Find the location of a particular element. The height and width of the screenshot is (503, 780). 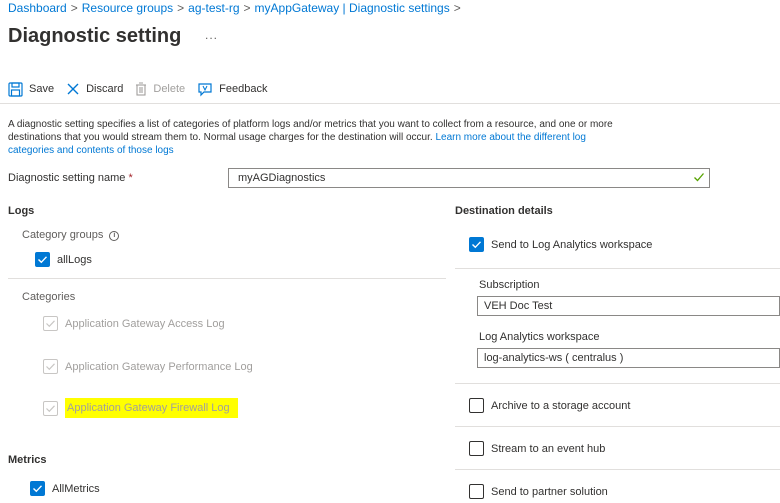

category-performance-log-checkbox is located at coordinates (50, 366).